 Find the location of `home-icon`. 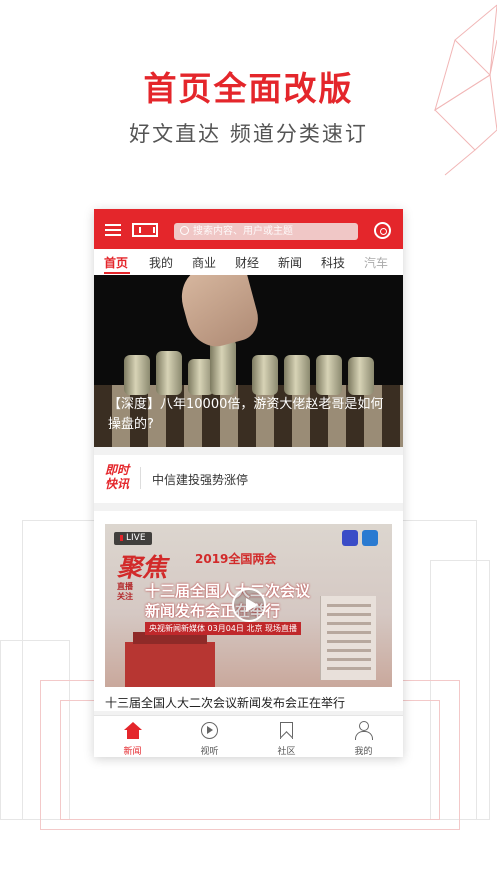

home-icon is located at coordinates (133, 731).